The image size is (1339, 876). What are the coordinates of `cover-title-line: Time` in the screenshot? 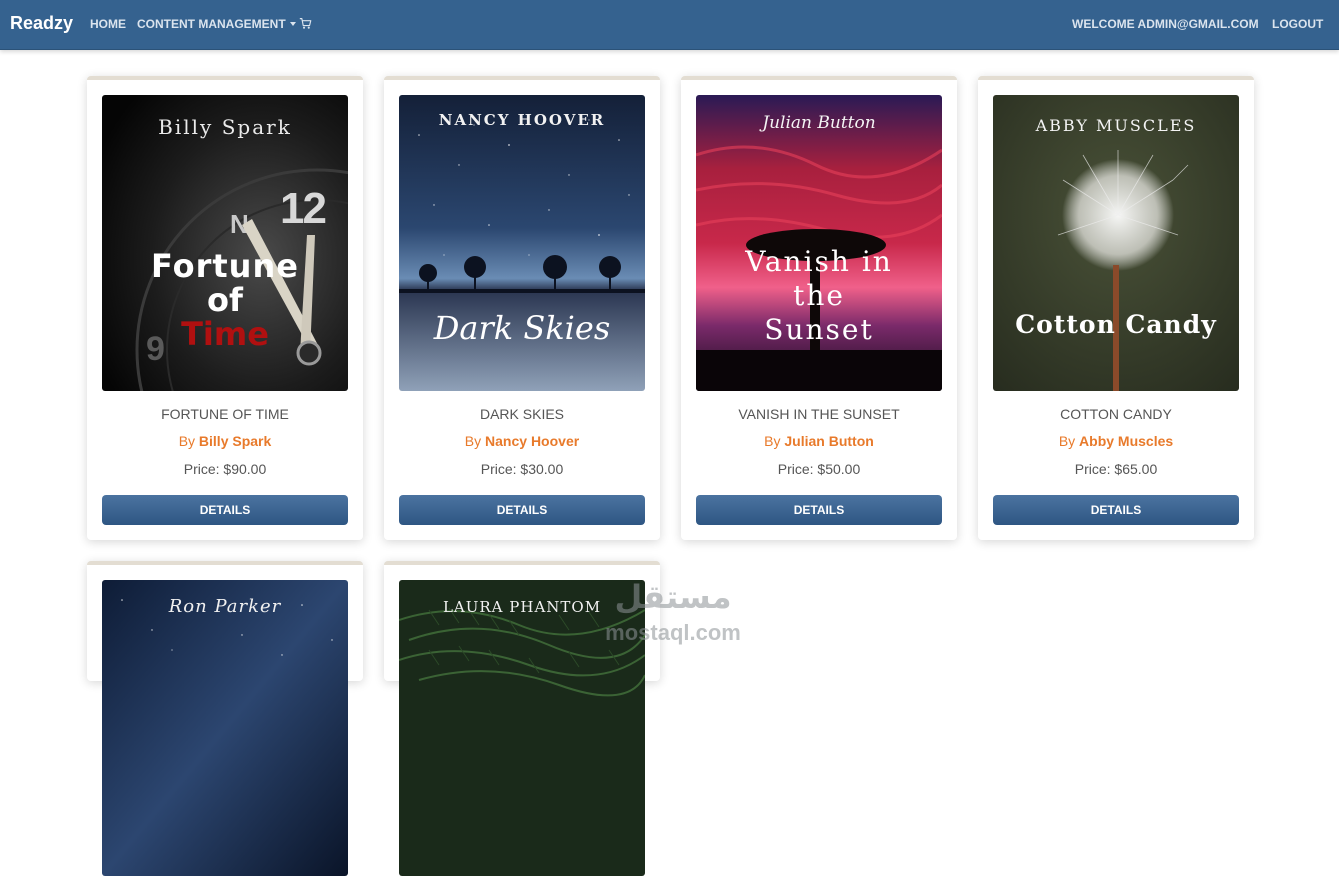 It's located at (225, 334).